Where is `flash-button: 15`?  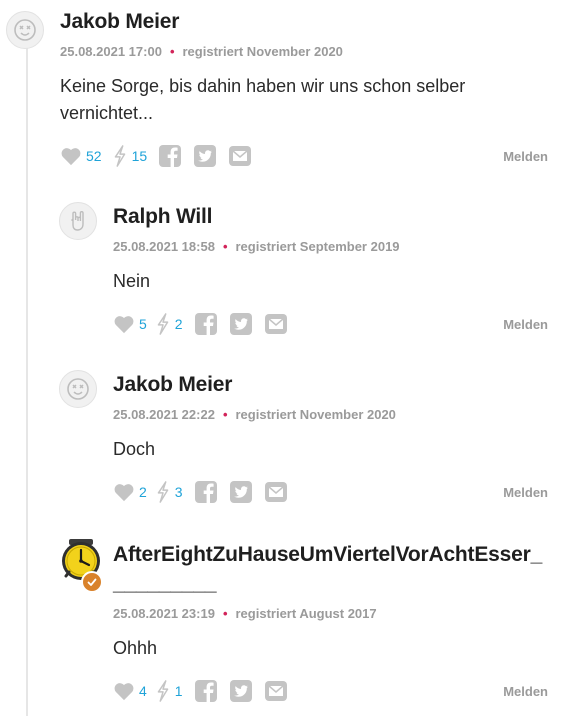 flash-button: 15 is located at coordinates (130, 156).